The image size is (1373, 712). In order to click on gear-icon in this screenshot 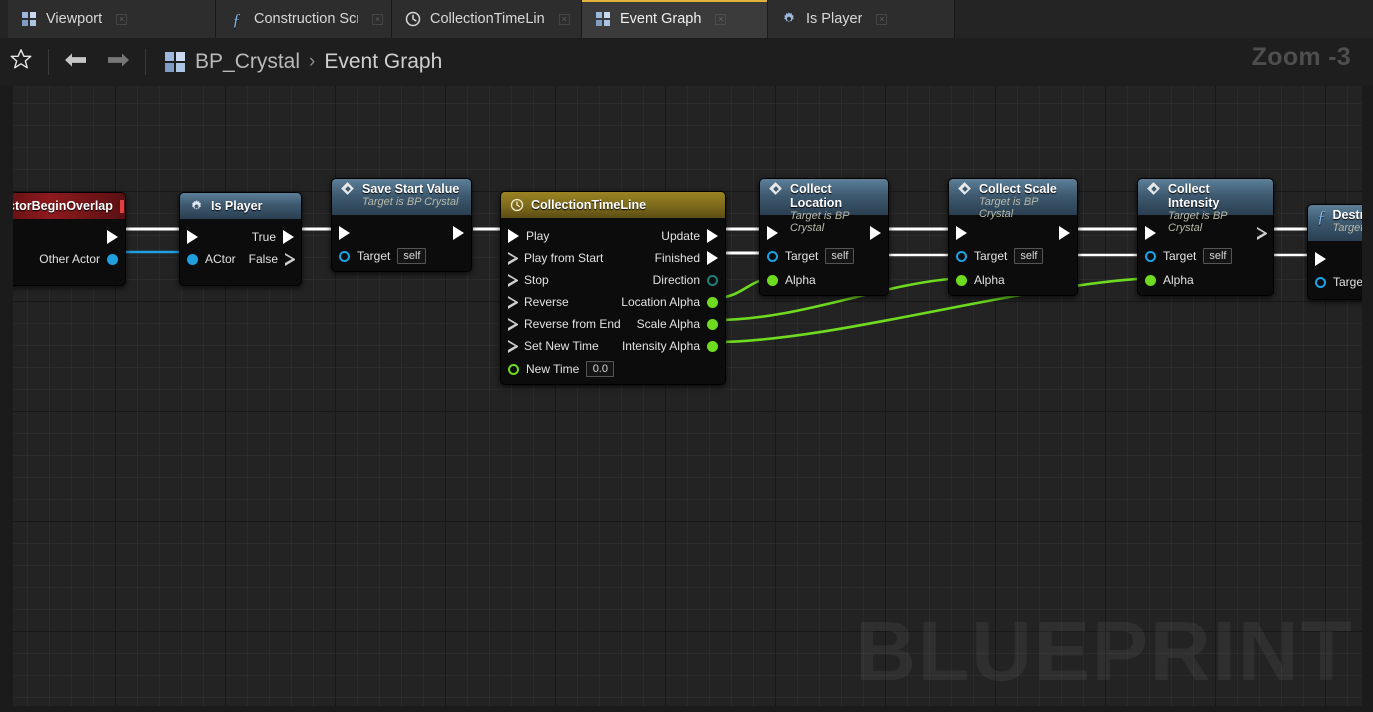, I will do `click(196, 206)`.